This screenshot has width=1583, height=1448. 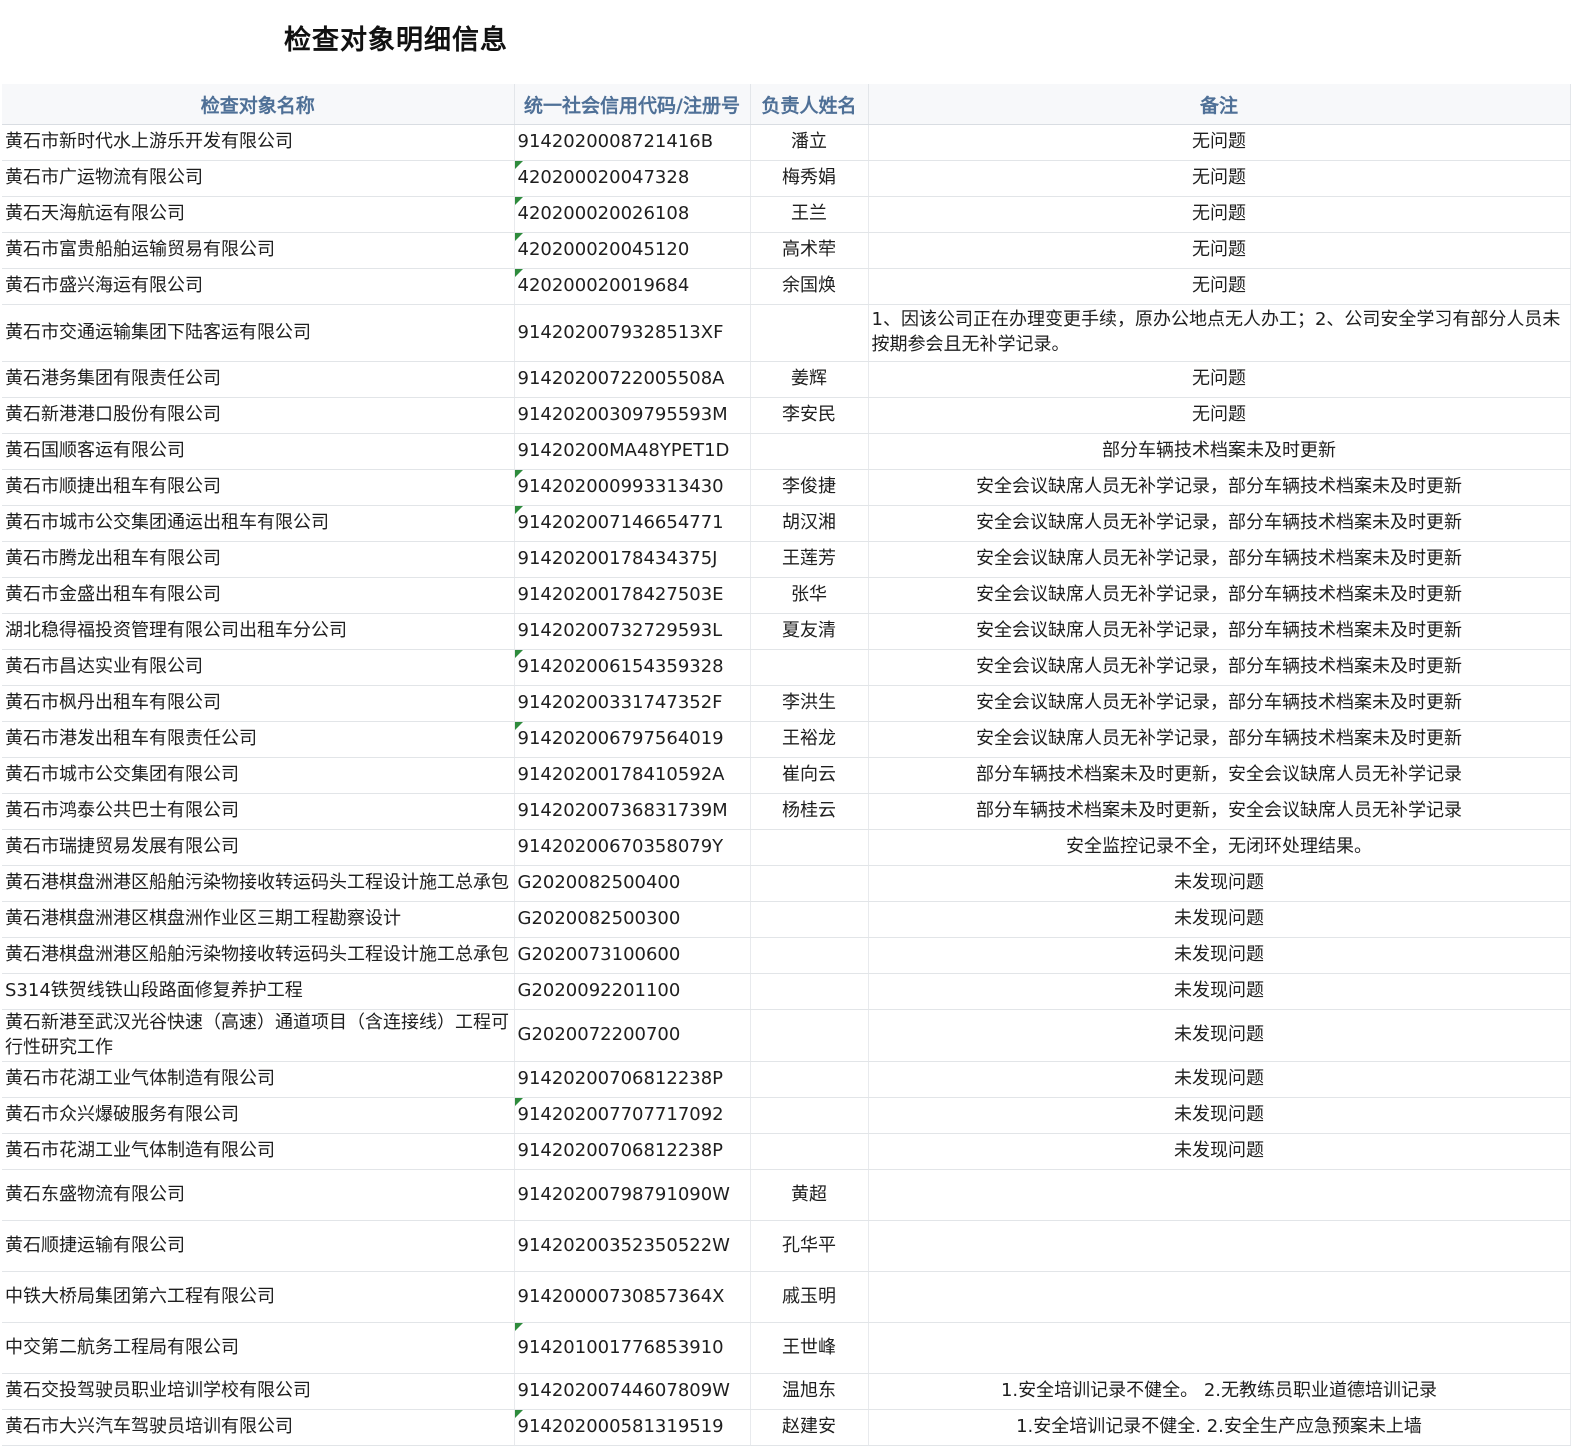 What do you see at coordinates (809, 415) in the screenshot?
I see `cell-person-name: 李安民` at bounding box center [809, 415].